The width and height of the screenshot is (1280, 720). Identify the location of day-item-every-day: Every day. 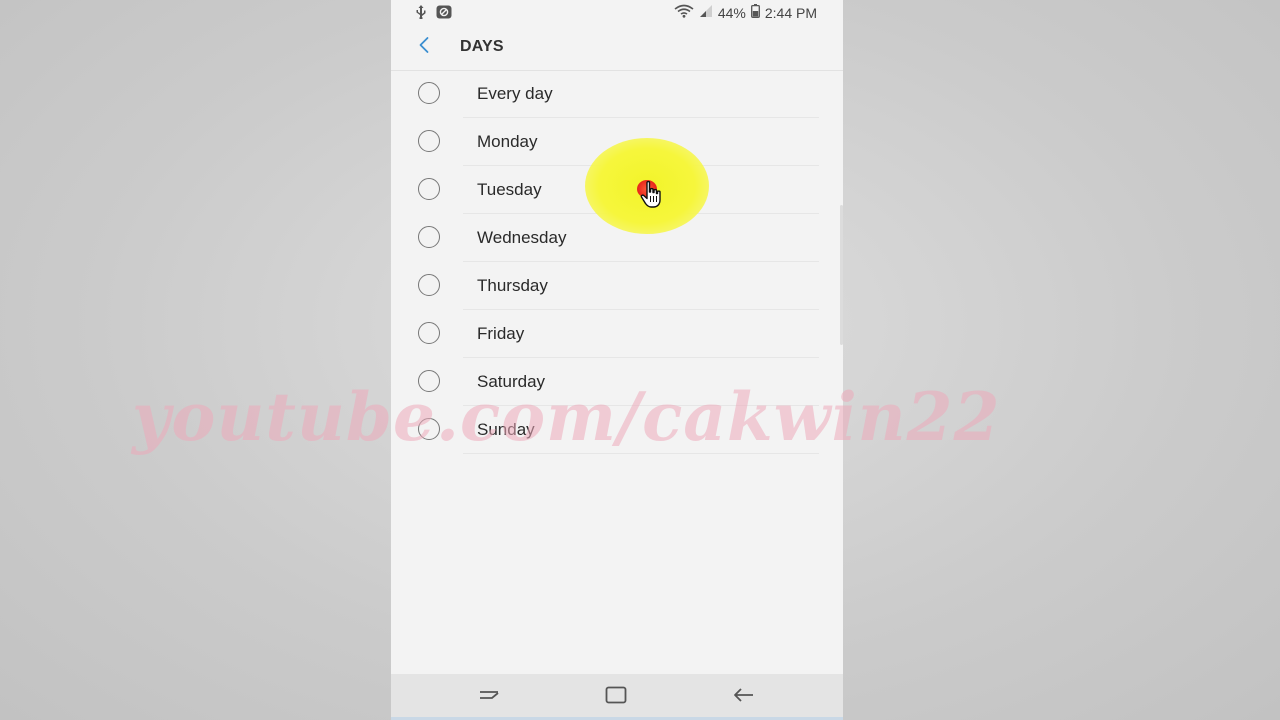
(617, 94).